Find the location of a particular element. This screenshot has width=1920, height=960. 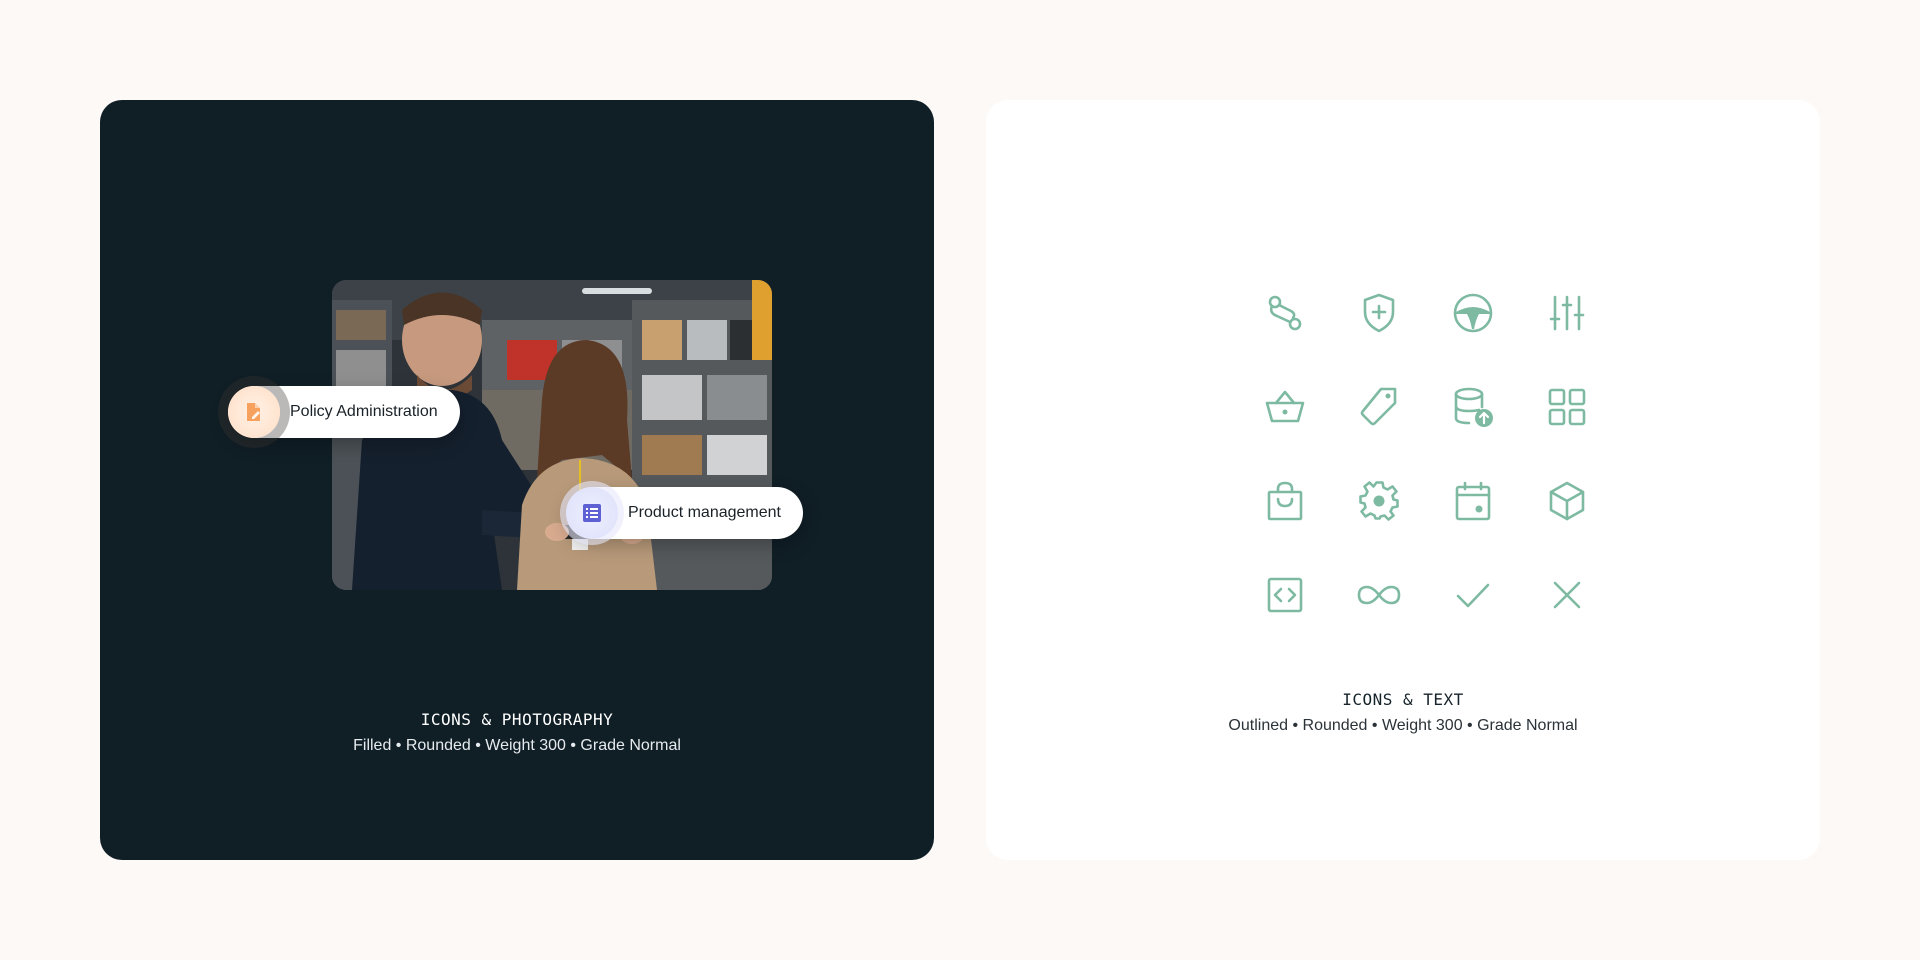

database-upload-icon is located at coordinates (1473, 407).